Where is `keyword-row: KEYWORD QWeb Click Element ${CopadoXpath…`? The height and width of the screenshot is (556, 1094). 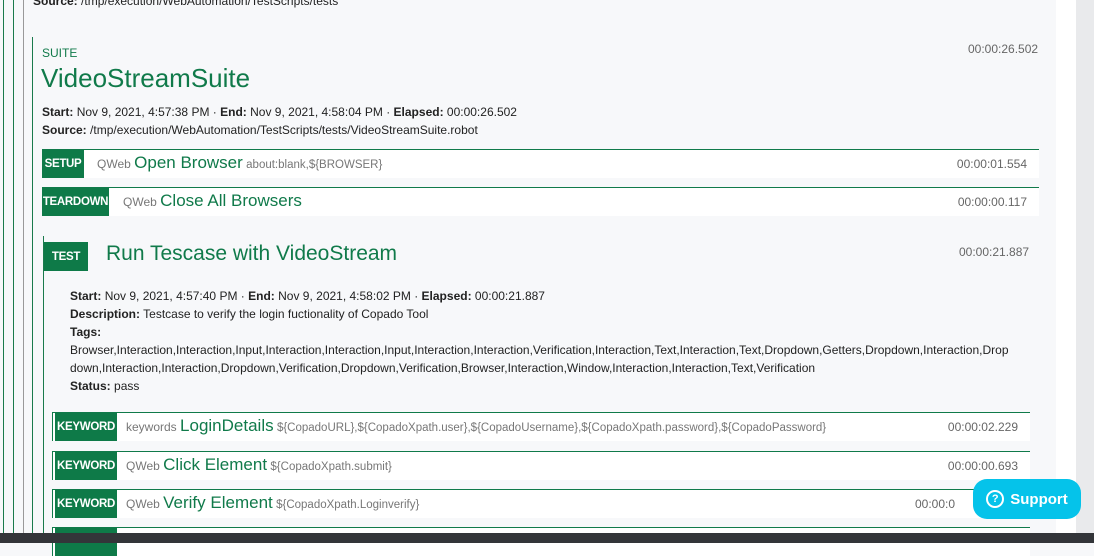 keyword-row: KEYWORD QWeb Click Element ${CopadoXpath… is located at coordinates (541, 465).